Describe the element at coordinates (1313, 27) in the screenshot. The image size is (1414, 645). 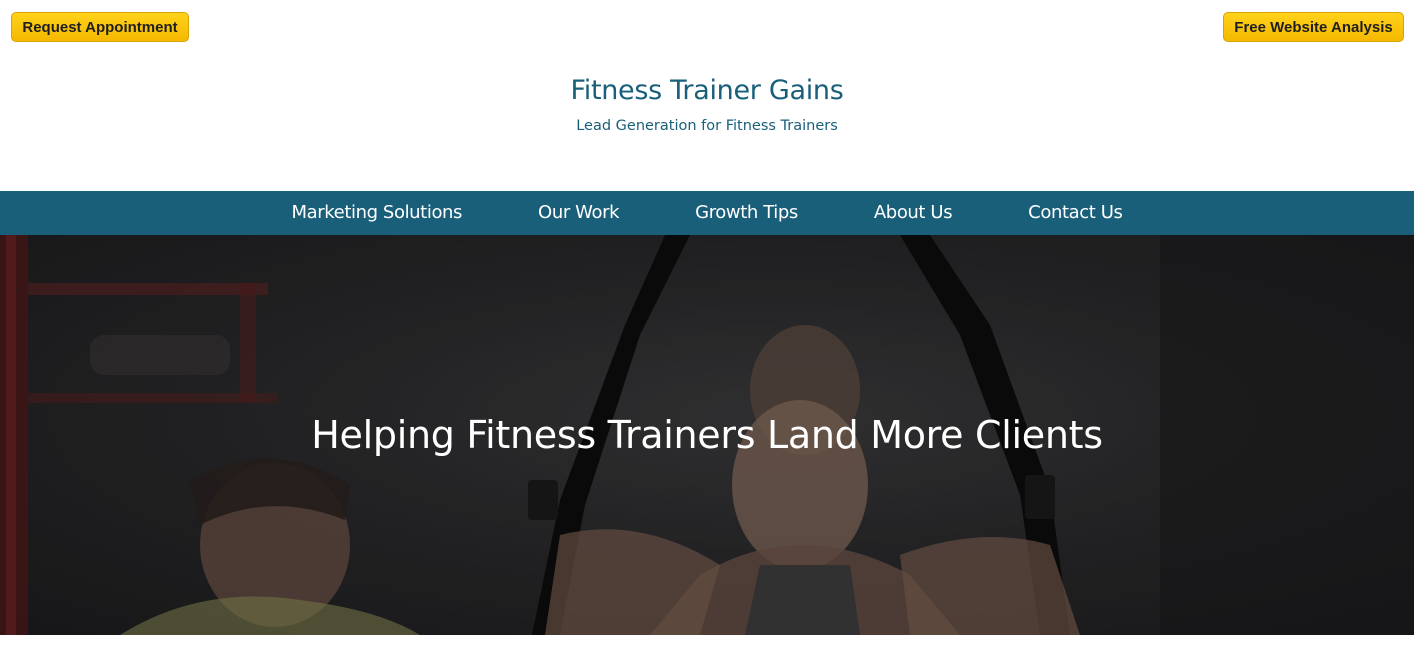
I see `free-website-analysis-button: Free Website Analysis` at that location.